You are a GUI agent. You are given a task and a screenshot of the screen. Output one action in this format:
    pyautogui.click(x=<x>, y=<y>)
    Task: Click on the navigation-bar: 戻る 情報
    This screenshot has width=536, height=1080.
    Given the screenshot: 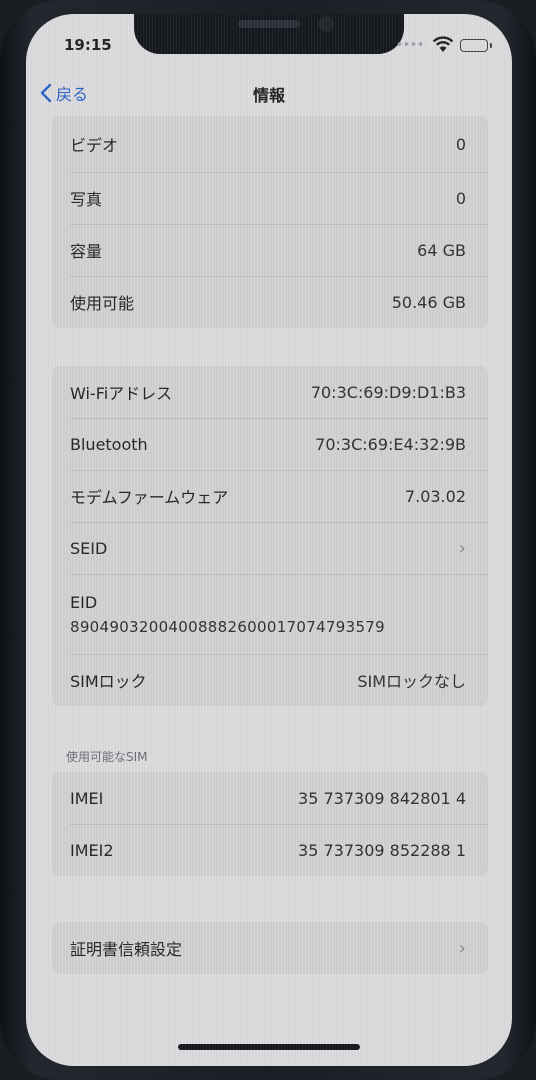 What is the action you would take?
    pyautogui.click(x=269, y=93)
    